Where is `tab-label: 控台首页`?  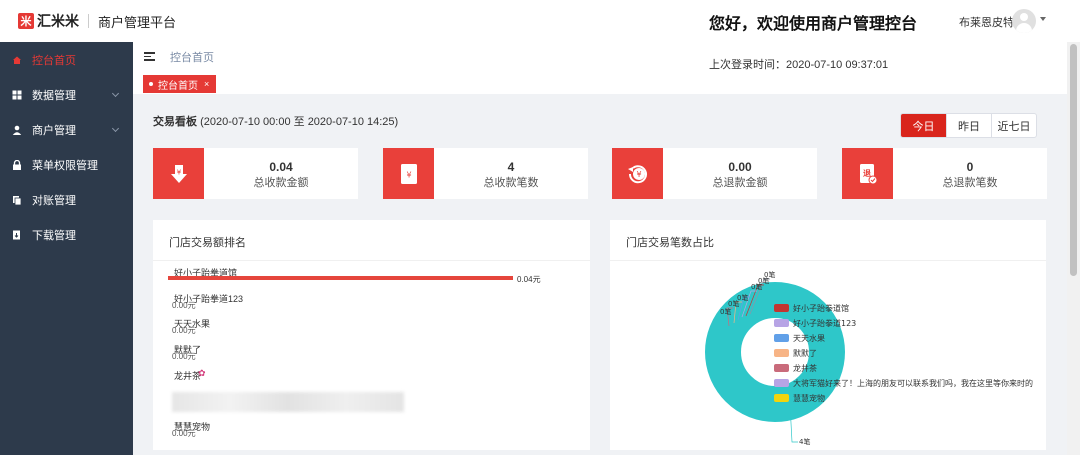
tab-label: 控台首页 is located at coordinates (178, 86).